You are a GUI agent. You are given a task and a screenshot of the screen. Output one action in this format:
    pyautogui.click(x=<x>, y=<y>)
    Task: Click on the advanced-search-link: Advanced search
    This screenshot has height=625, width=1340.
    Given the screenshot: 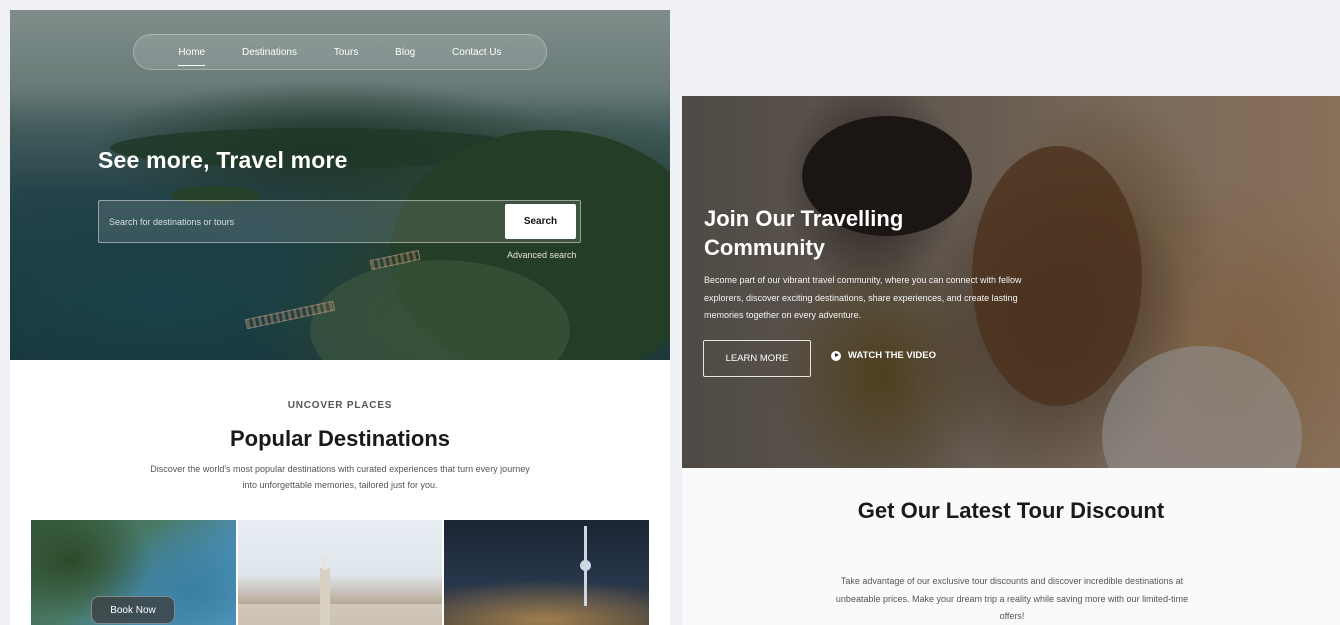 What is the action you would take?
    pyautogui.click(x=542, y=255)
    